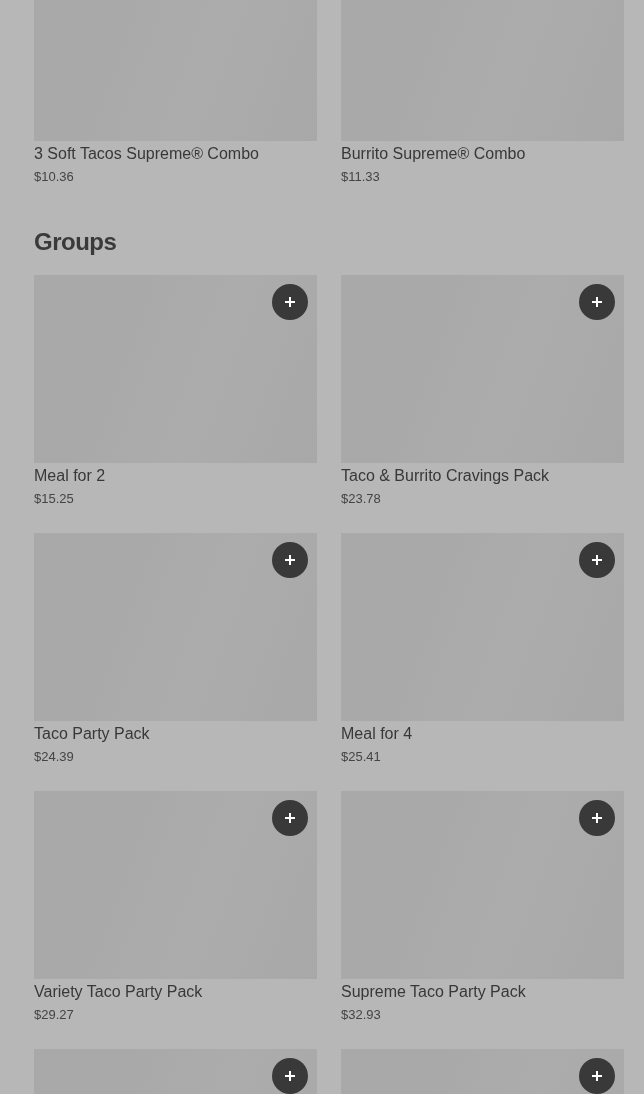 This screenshot has width=644, height=1094. Describe the element at coordinates (92, 734) in the screenshot. I see `item-name: Taco Party Pack` at that location.